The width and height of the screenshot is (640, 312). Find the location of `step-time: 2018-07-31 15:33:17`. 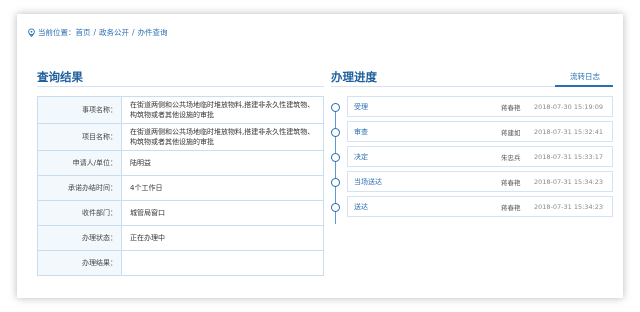

step-time: 2018-07-31 15:33:17 is located at coordinates (569, 156).